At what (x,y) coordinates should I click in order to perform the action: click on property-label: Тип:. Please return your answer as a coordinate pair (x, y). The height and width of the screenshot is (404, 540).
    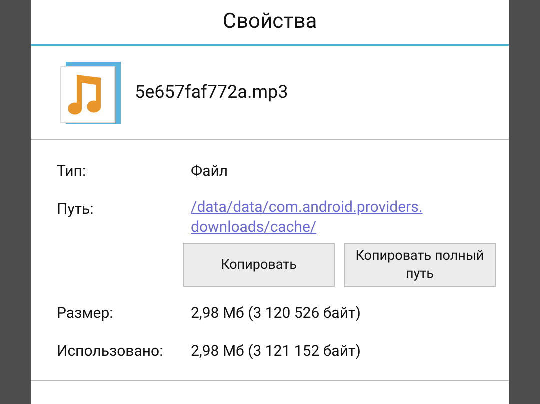
    Looking at the image, I should click on (72, 172).